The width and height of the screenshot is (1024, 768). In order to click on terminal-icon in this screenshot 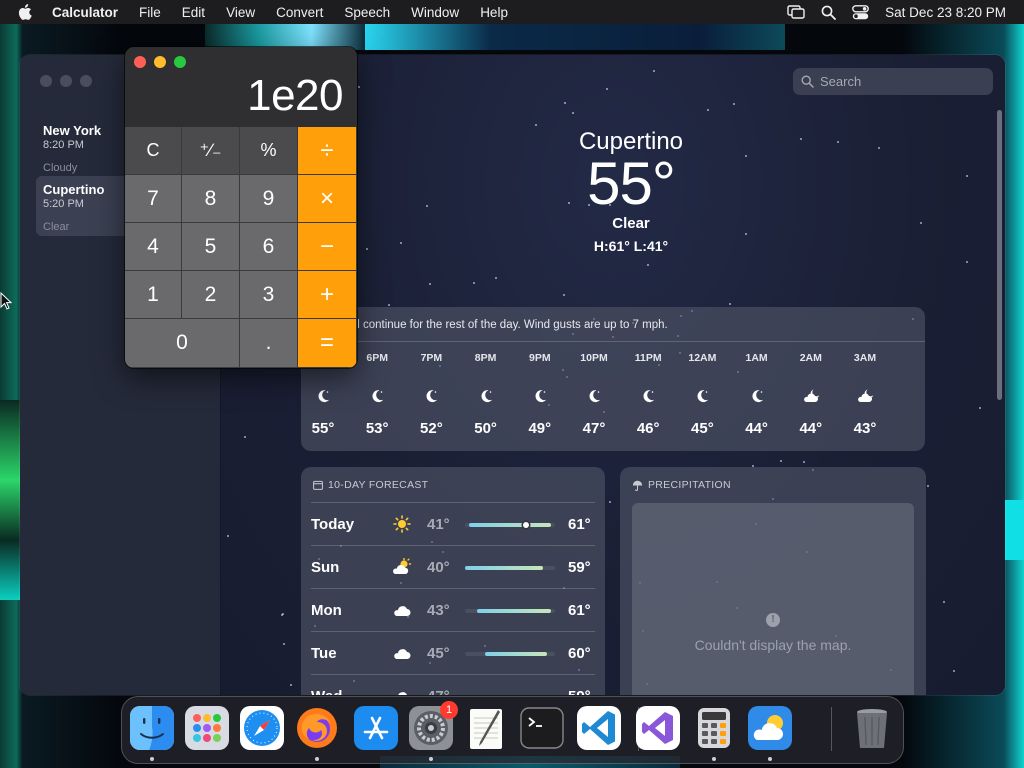, I will do `click(542, 728)`.